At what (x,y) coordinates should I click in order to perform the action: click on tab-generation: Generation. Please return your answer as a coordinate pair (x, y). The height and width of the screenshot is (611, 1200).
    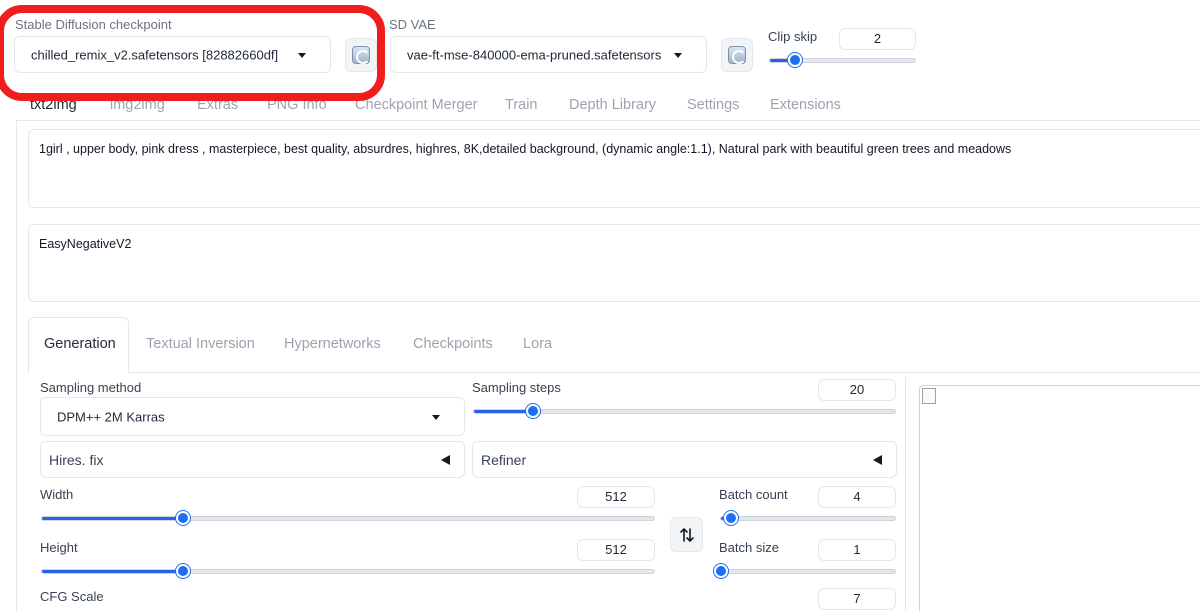
    Looking at the image, I should click on (80, 344).